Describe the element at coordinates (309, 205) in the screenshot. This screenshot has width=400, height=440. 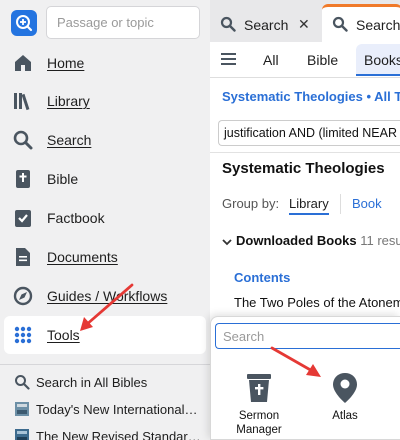
I see `group-by-library: Library` at that location.